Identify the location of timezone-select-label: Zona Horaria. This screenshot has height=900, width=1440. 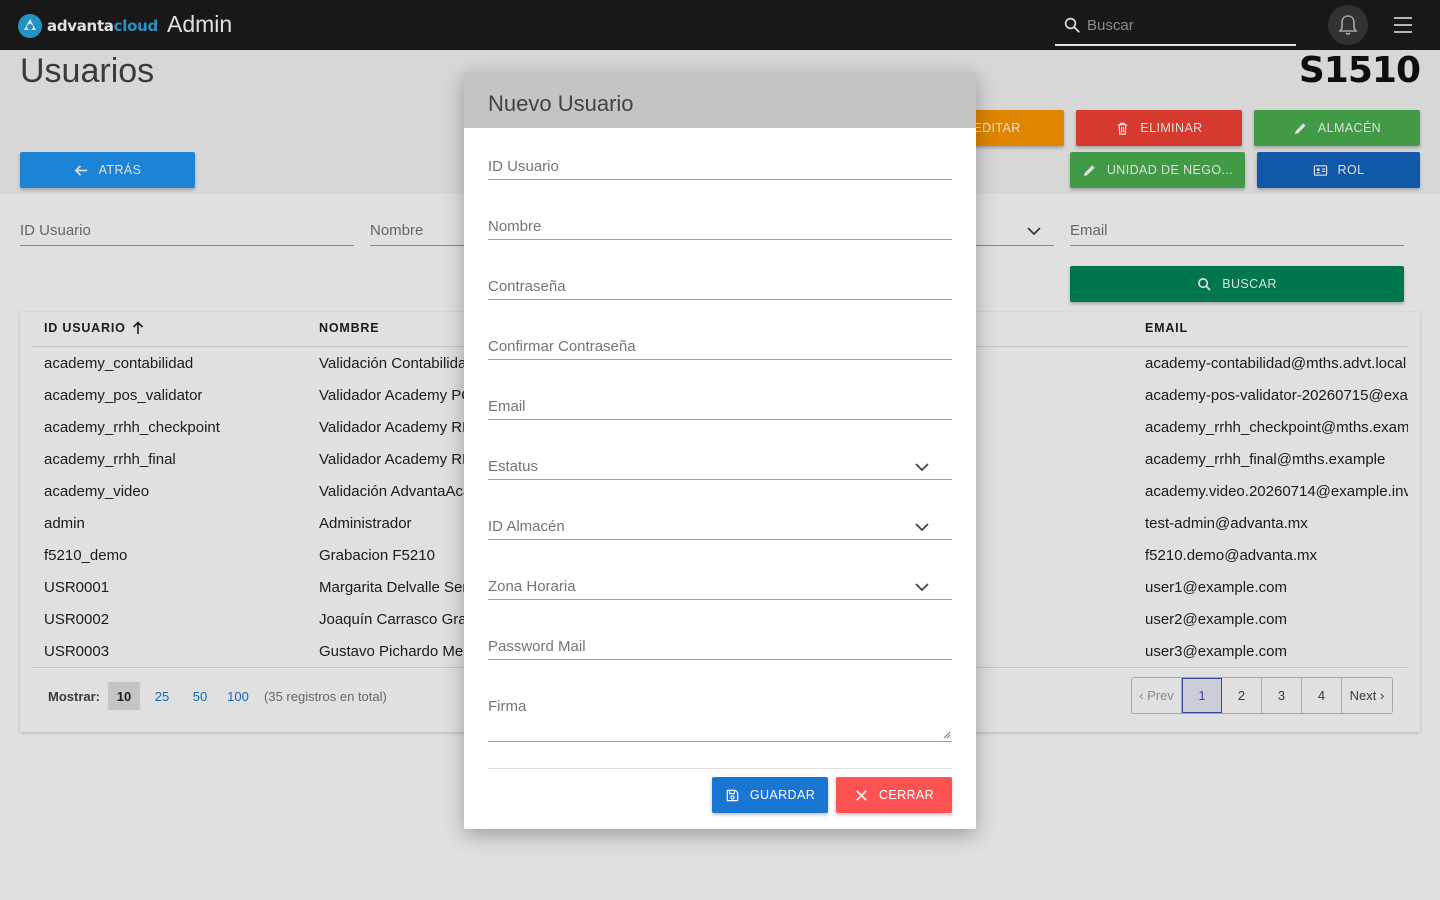
(532, 586).